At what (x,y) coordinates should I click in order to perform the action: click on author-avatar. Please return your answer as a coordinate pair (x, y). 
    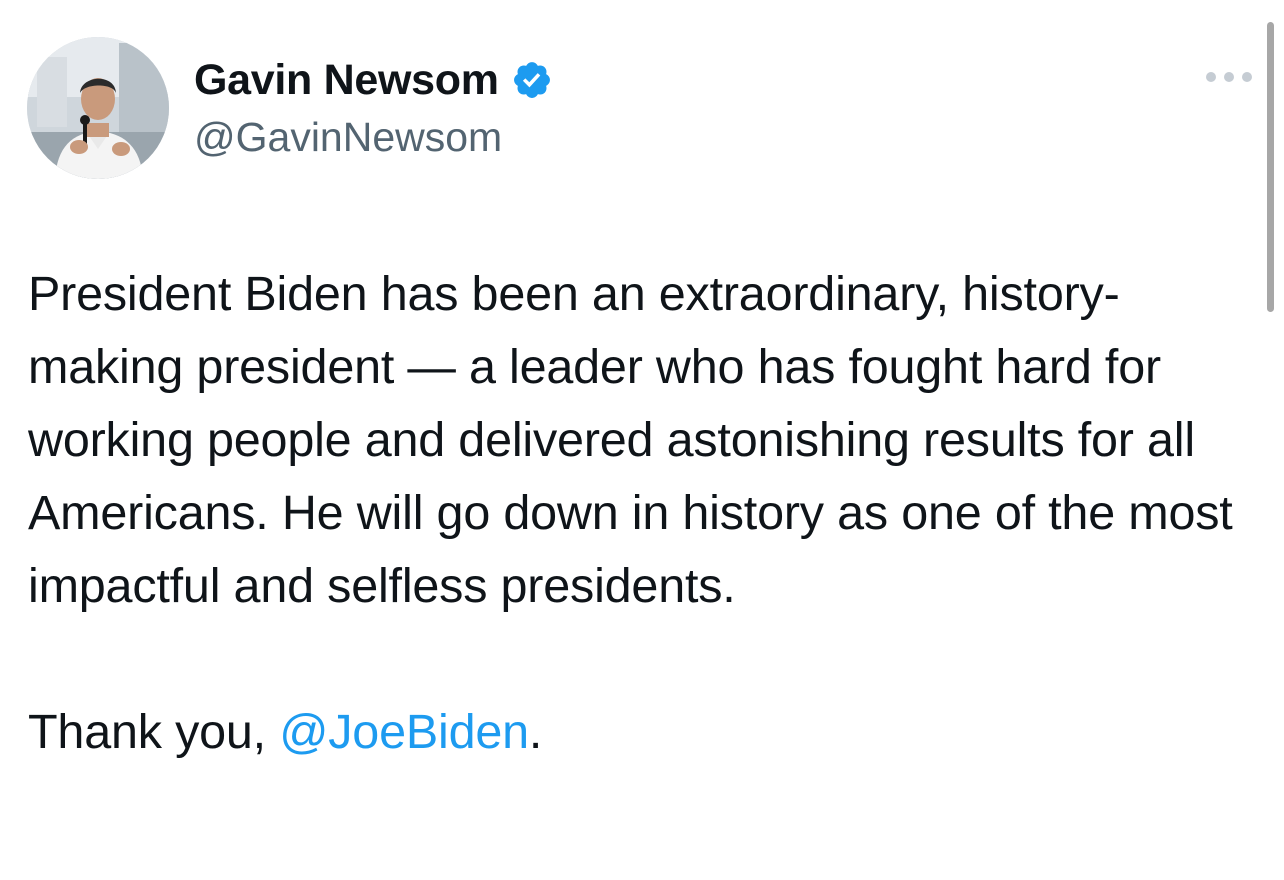
    Looking at the image, I should click on (98, 108).